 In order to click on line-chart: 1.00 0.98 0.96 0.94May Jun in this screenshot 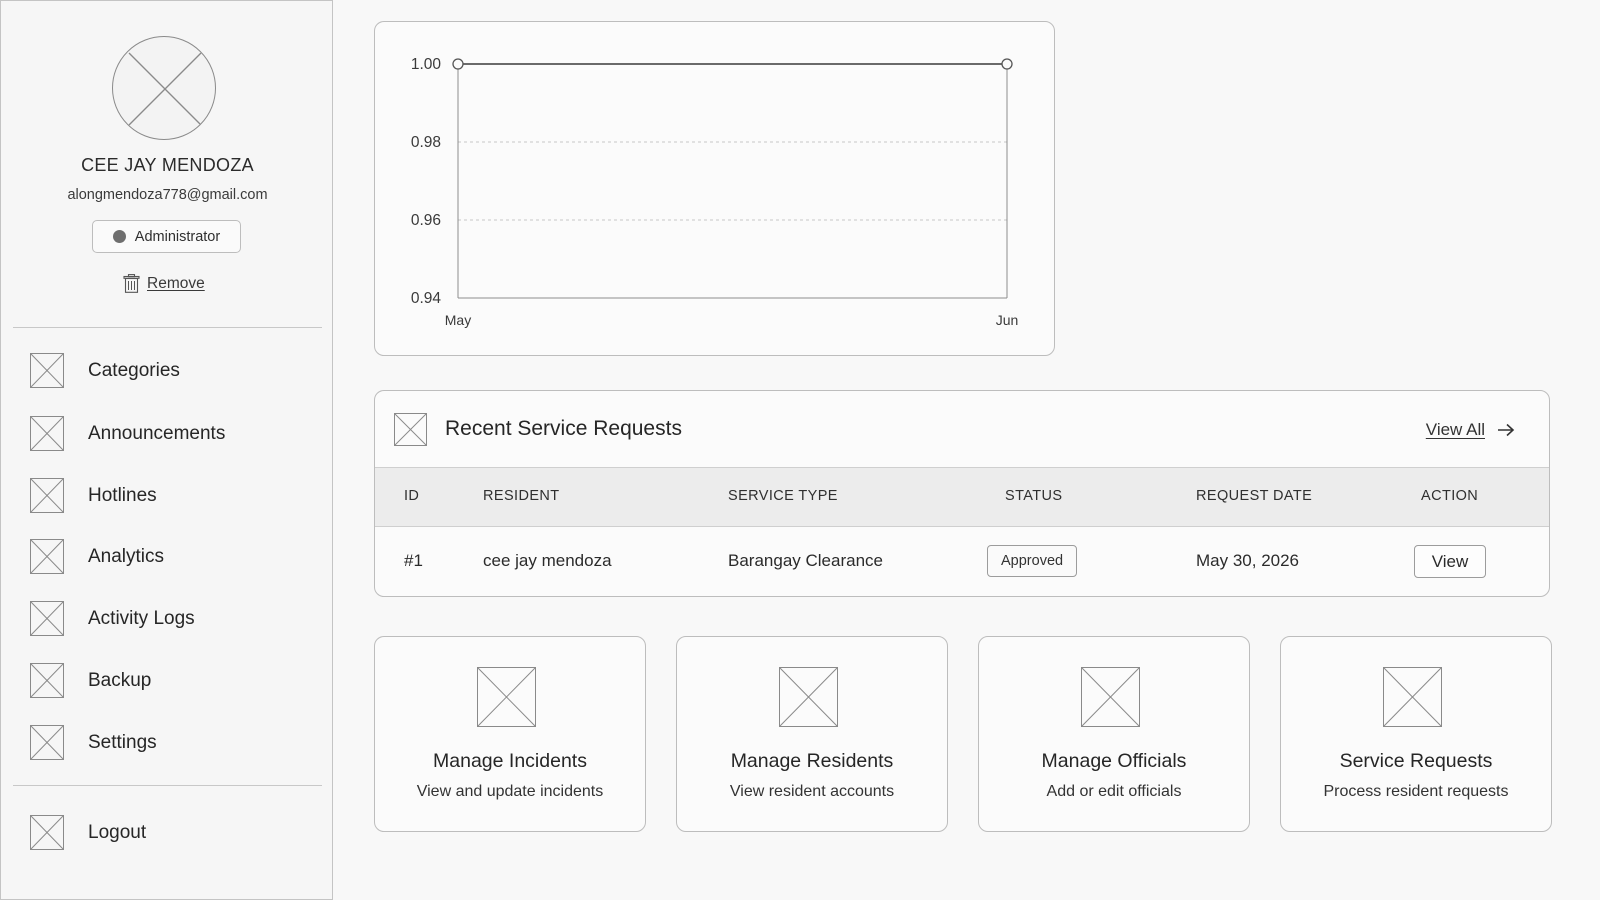, I will do `click(715, 192)`.